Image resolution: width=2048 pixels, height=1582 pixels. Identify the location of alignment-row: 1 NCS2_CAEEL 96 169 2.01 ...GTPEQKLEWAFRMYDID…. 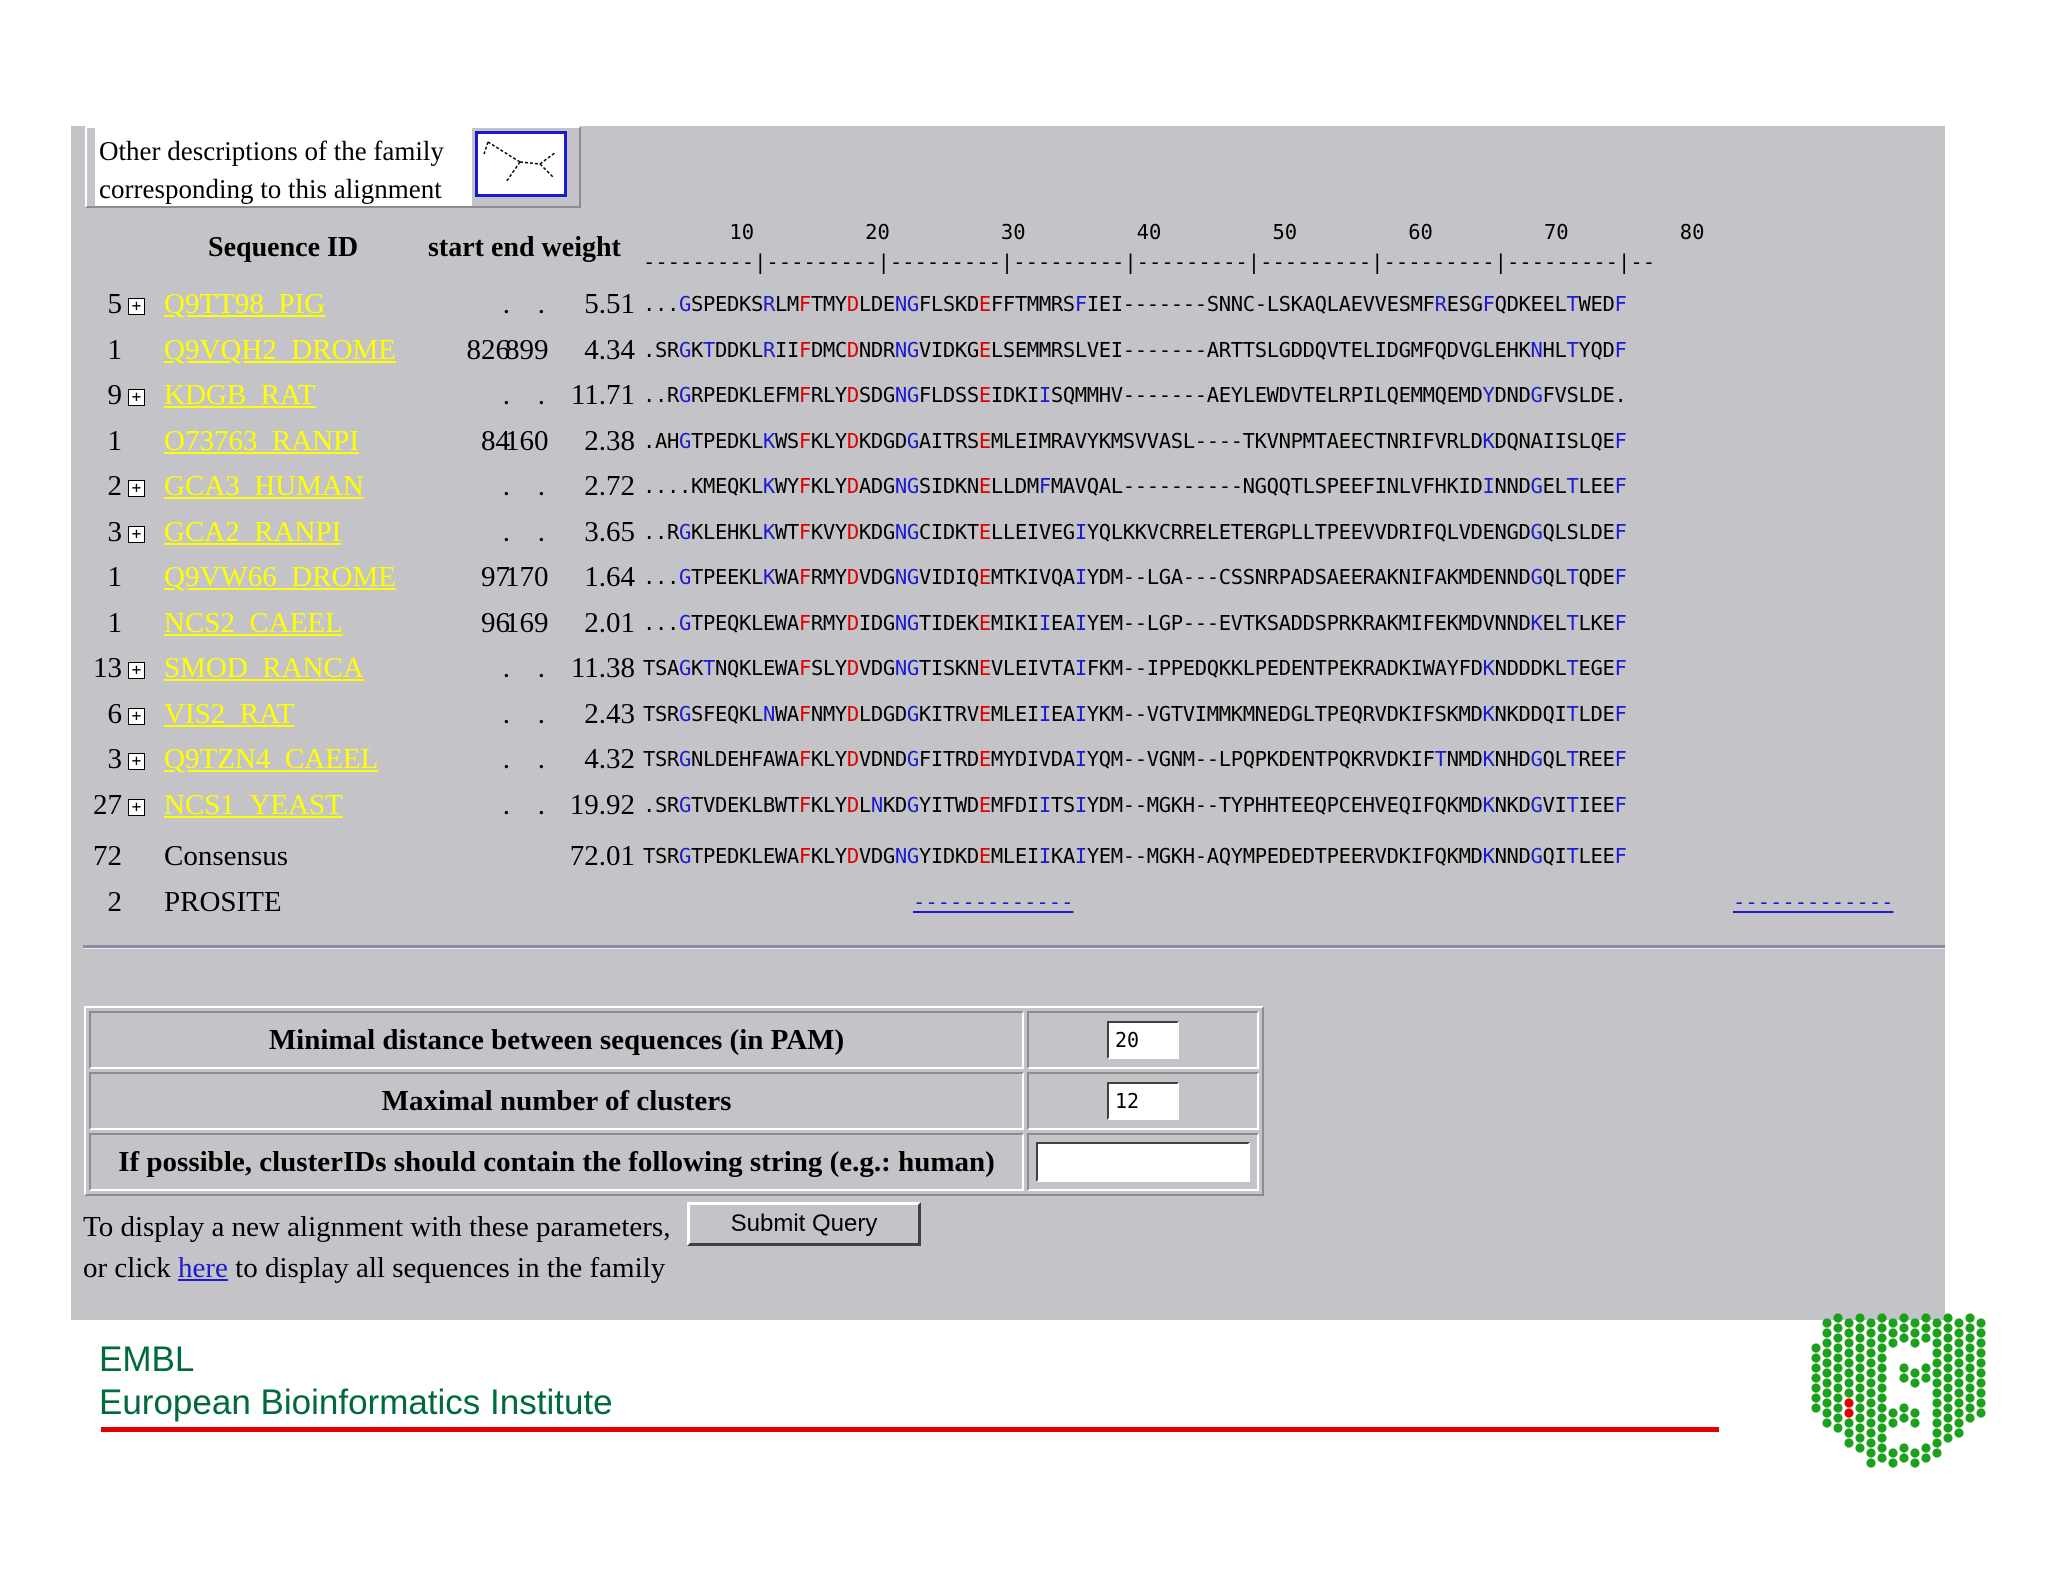
(1024, 627).